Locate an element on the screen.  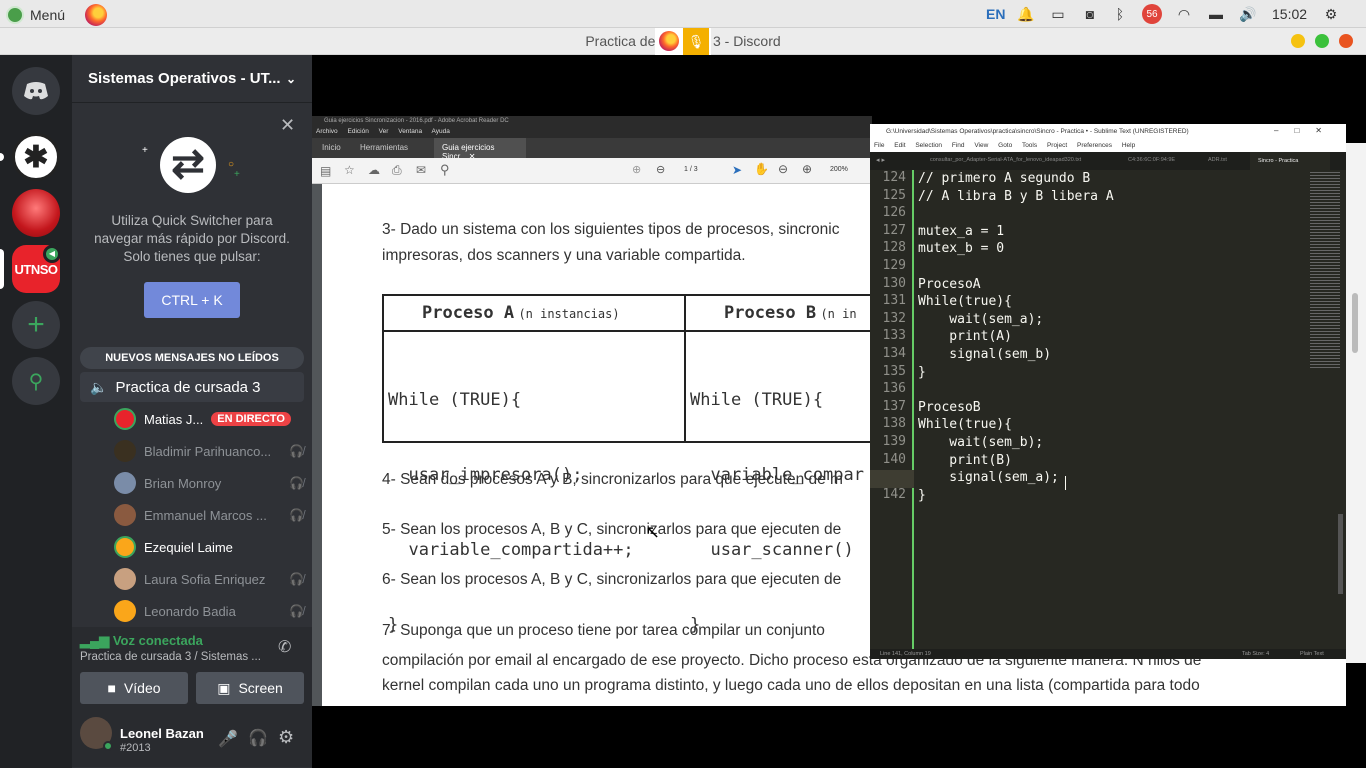
new-messages-bar: NUEVOS MENSAJES NO LEÍDOS is located at coordinates (192, 358).